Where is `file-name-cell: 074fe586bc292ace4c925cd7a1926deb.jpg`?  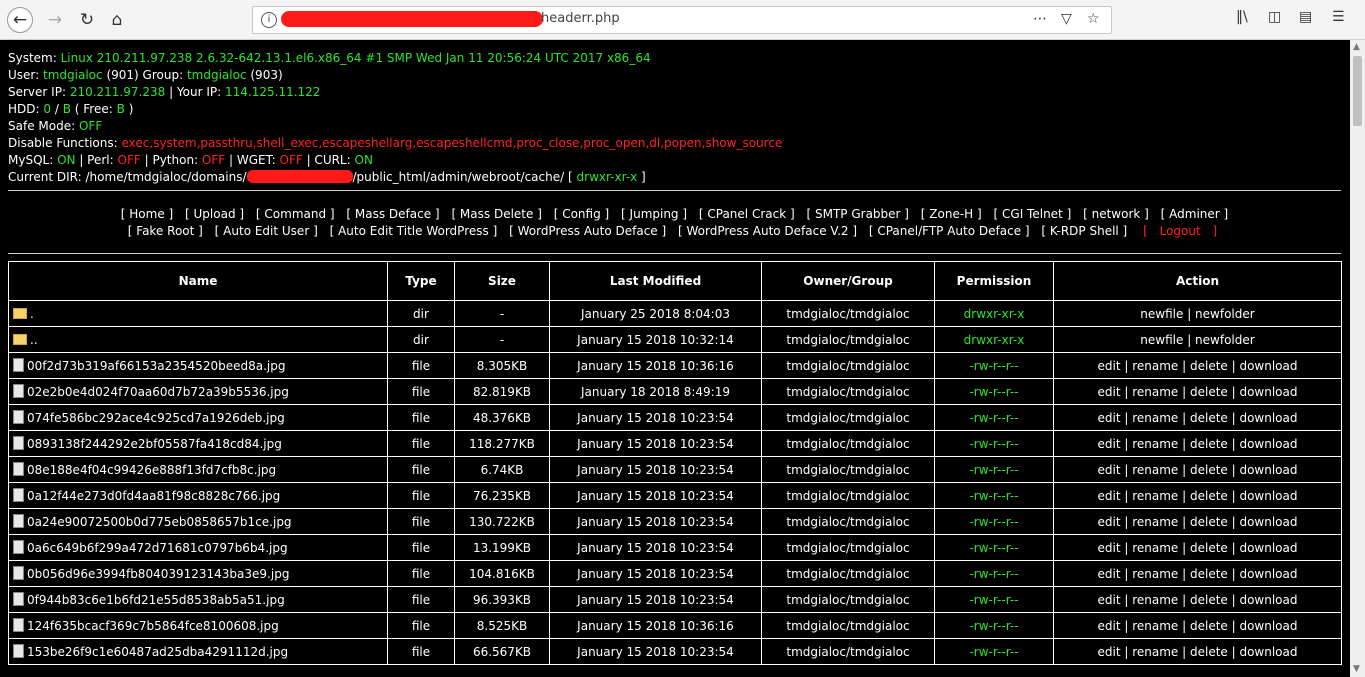
file-name-cell: 074fe586bc292ace4c925cd7a1926deb.jpg is located at coordinates (198, 417).